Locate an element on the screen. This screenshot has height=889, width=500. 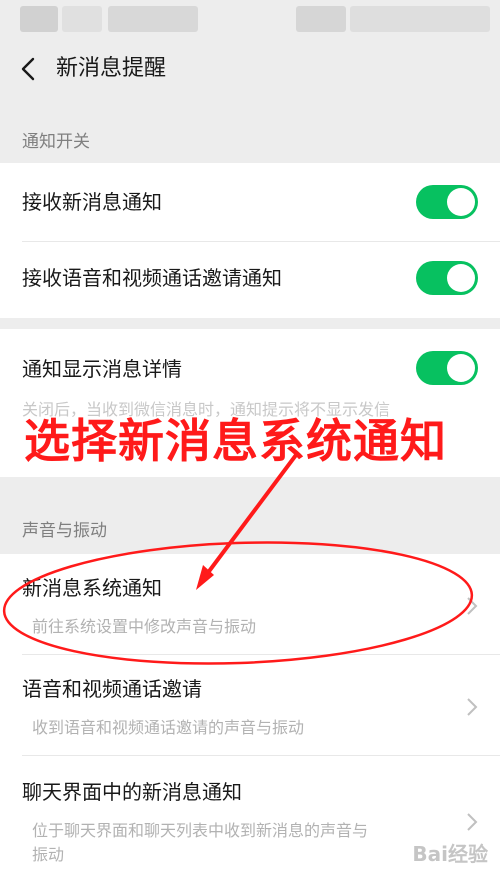
status-bar is located at coordinates (250, 20).